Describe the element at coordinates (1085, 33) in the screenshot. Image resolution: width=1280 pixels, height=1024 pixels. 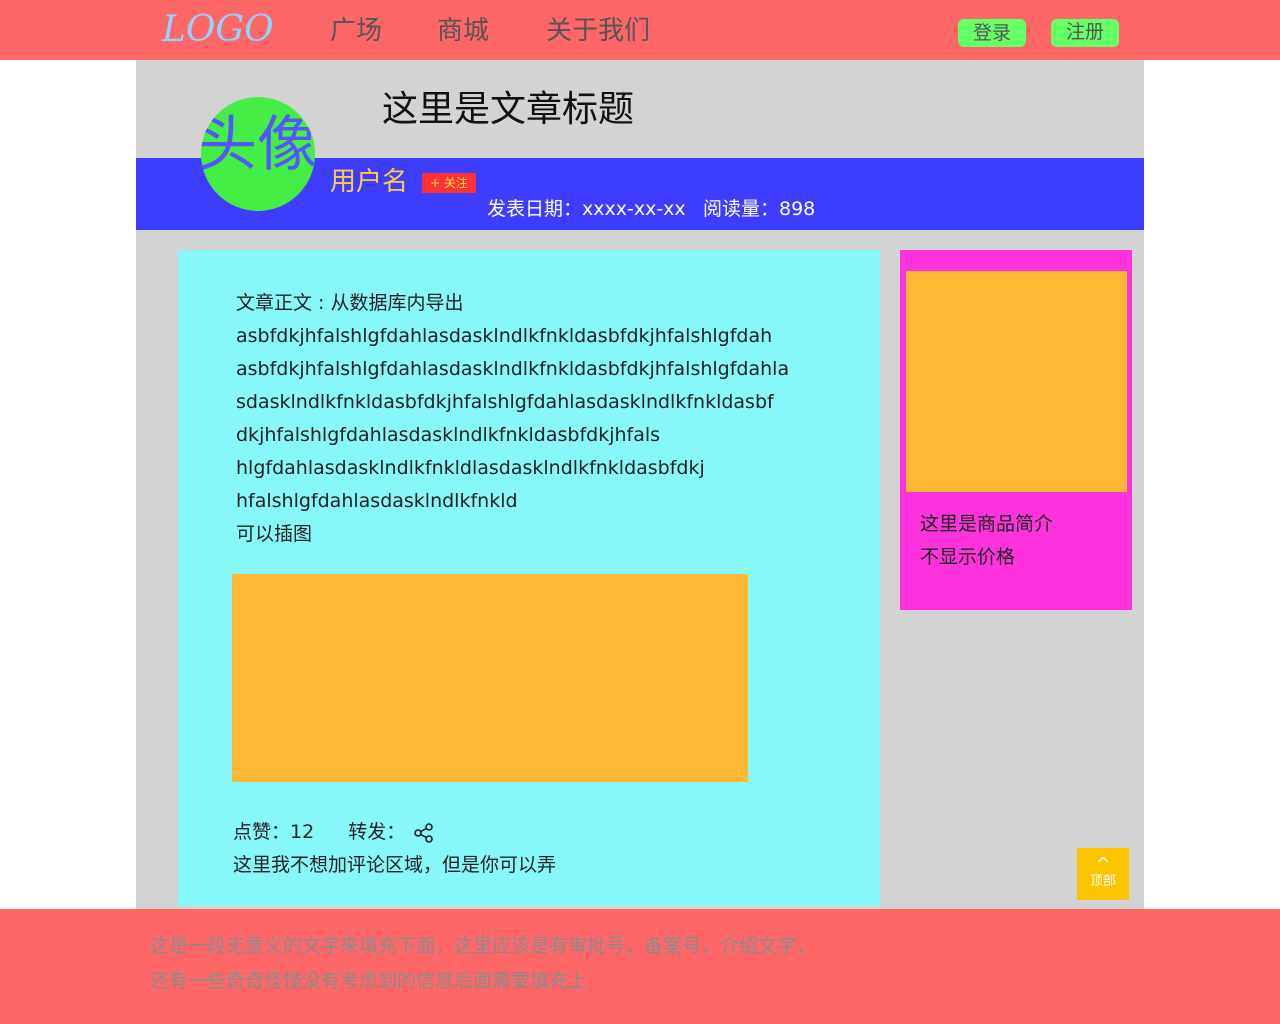
I see `register-button: 注册` at that location.